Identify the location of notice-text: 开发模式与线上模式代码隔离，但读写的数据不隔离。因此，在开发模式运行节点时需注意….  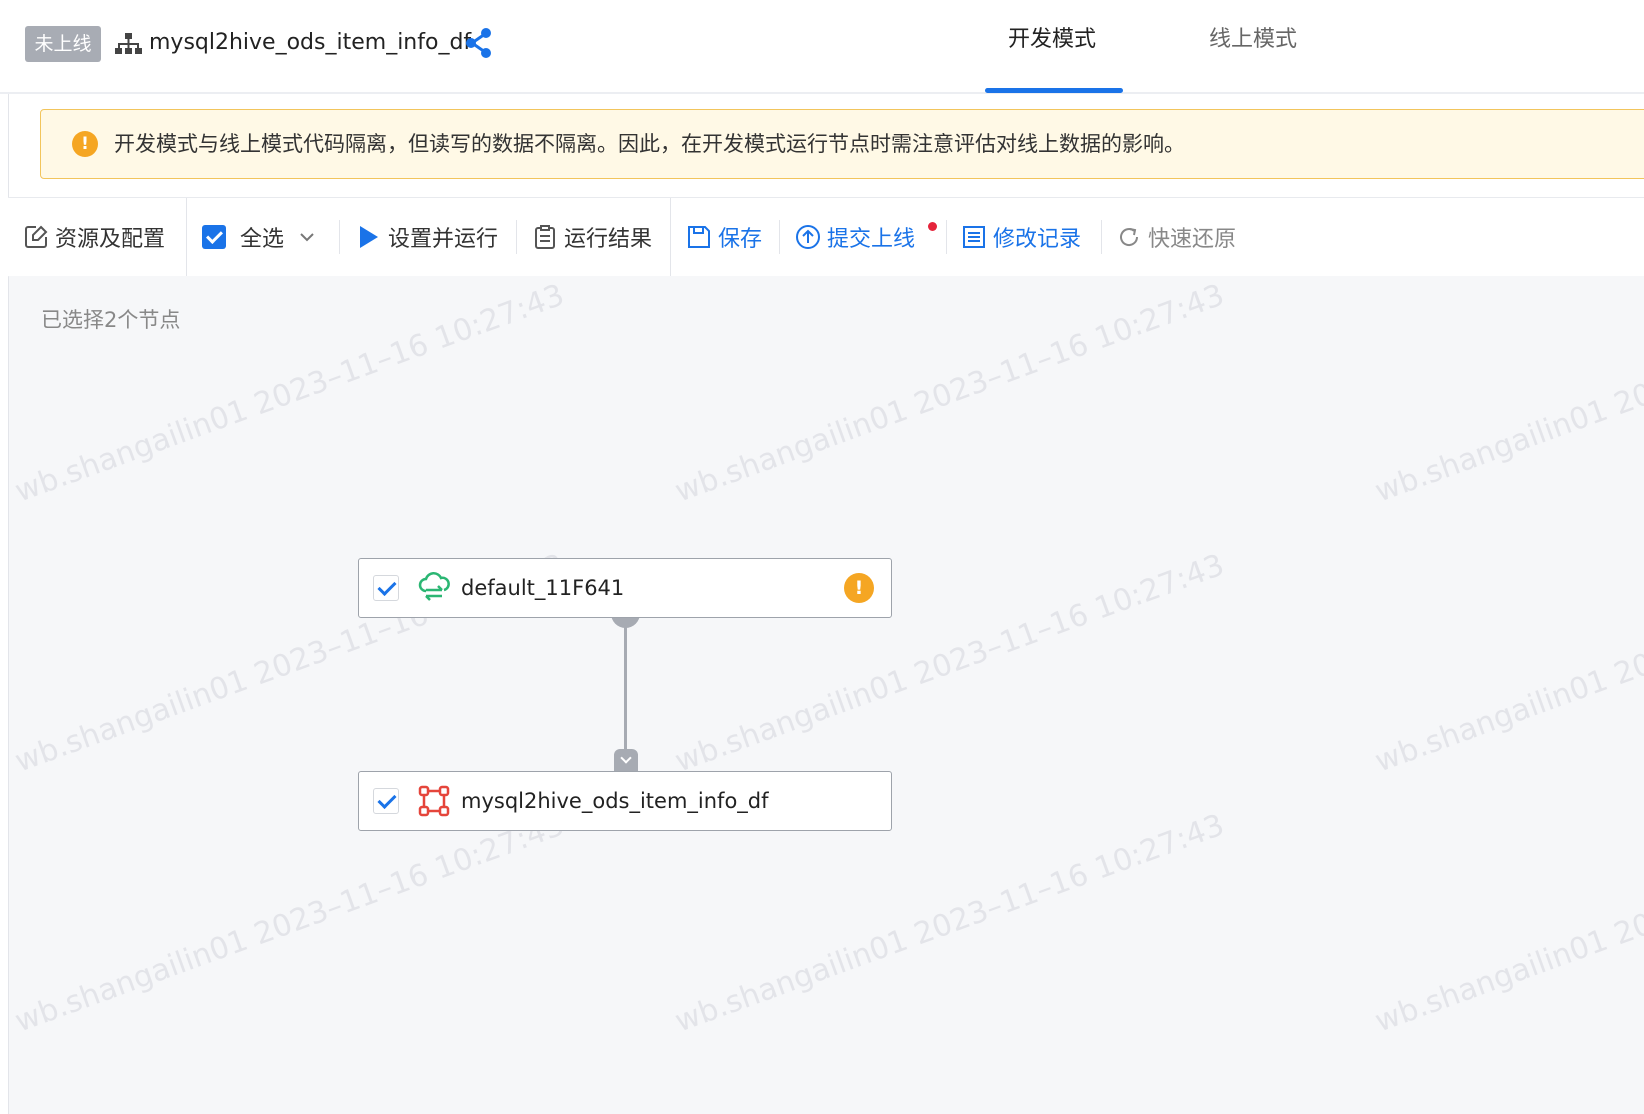
(649, 144).